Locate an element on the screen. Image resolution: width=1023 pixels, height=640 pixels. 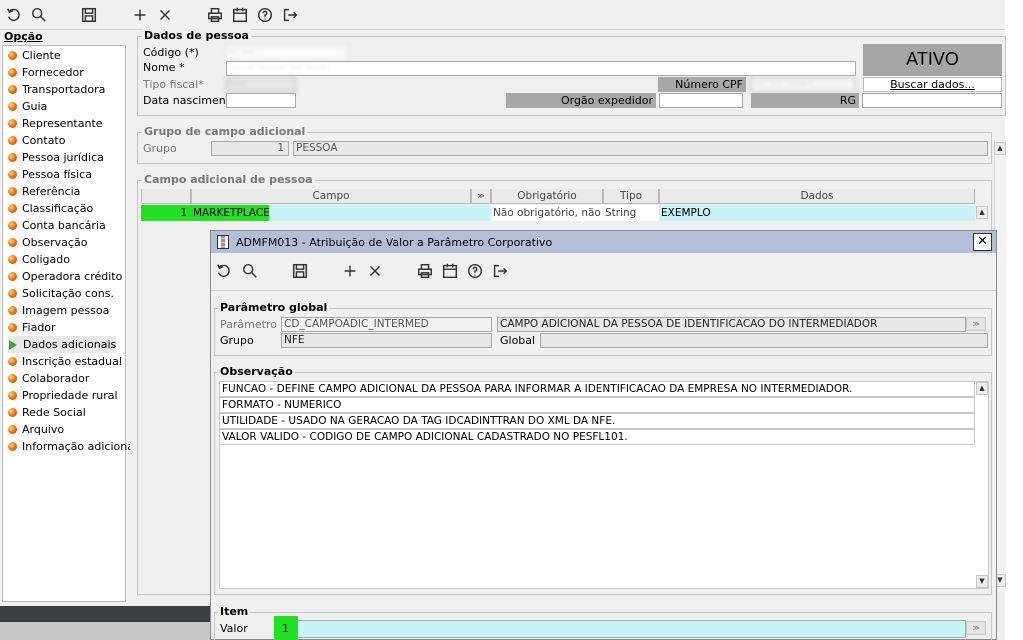
sidebar-item: Dados adicionais is located at coordinates (62, 344).